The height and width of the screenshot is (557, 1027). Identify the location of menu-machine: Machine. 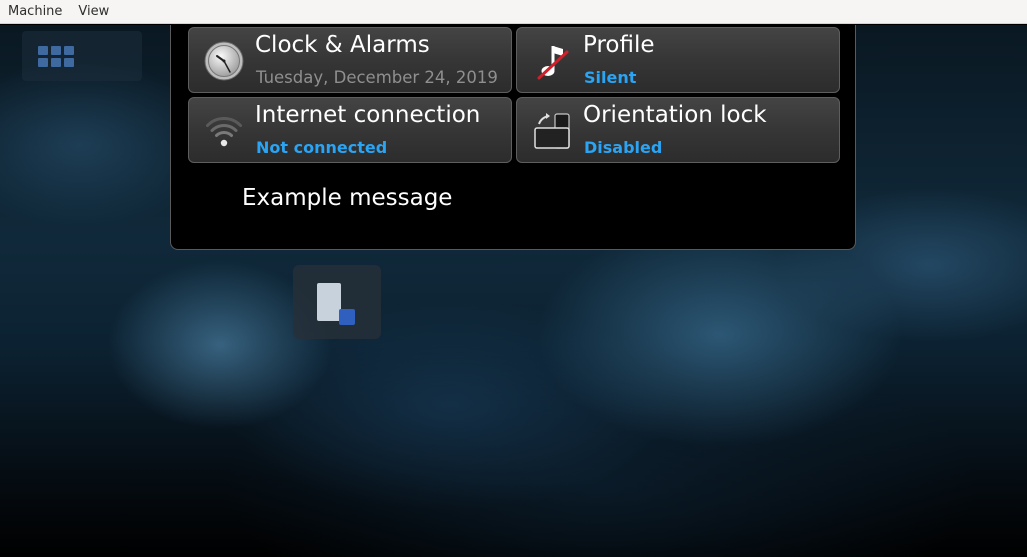
(35, 12).